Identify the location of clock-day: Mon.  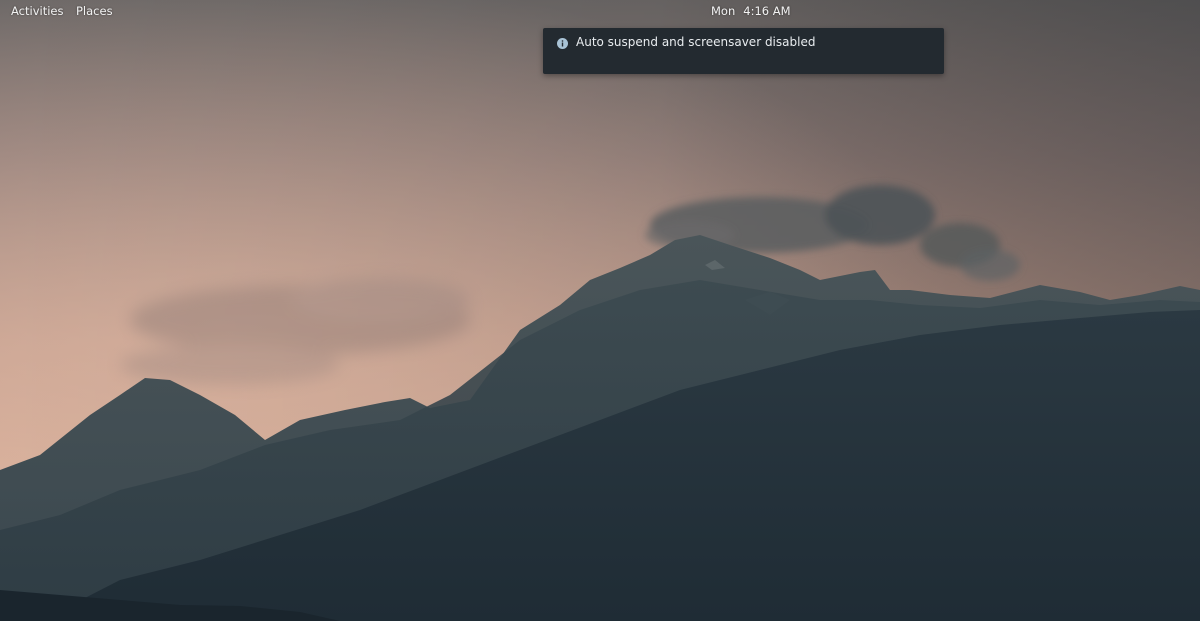
(723, 11).